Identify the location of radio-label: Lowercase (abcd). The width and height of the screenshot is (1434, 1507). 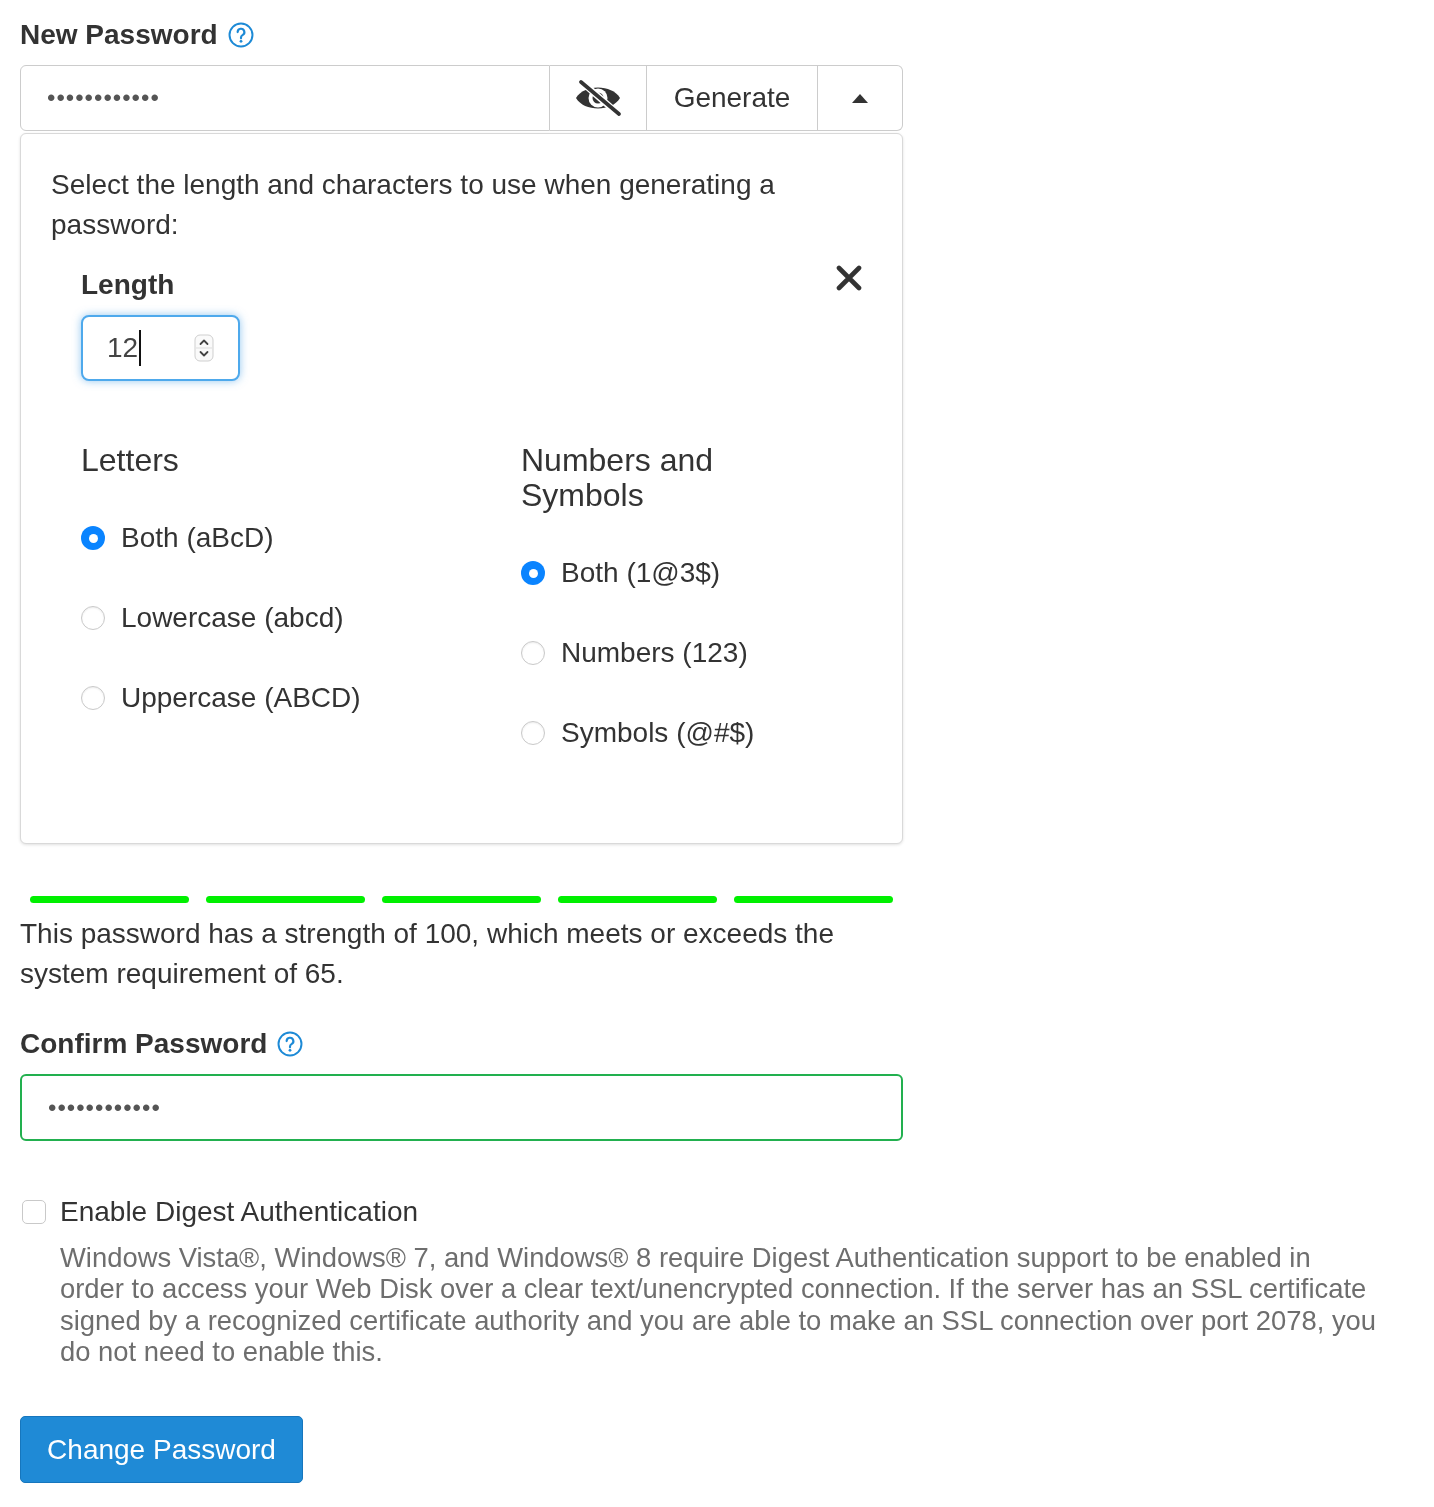
(232, 618).